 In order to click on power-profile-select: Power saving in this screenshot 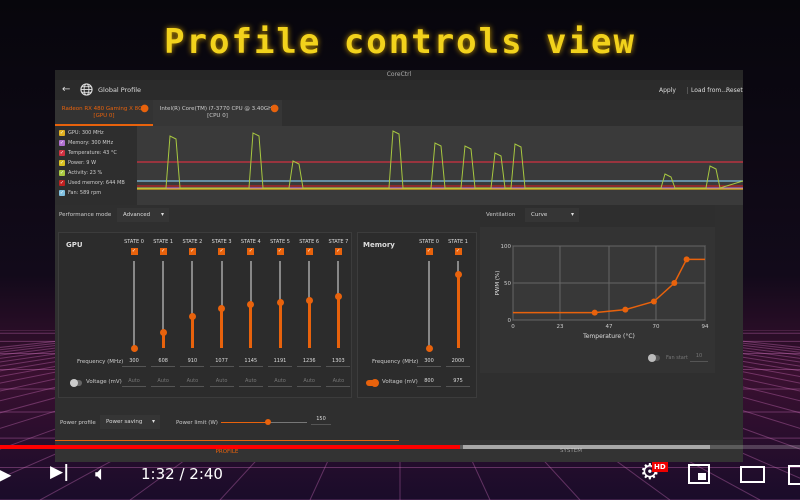, I will do `click(130, 422)`.